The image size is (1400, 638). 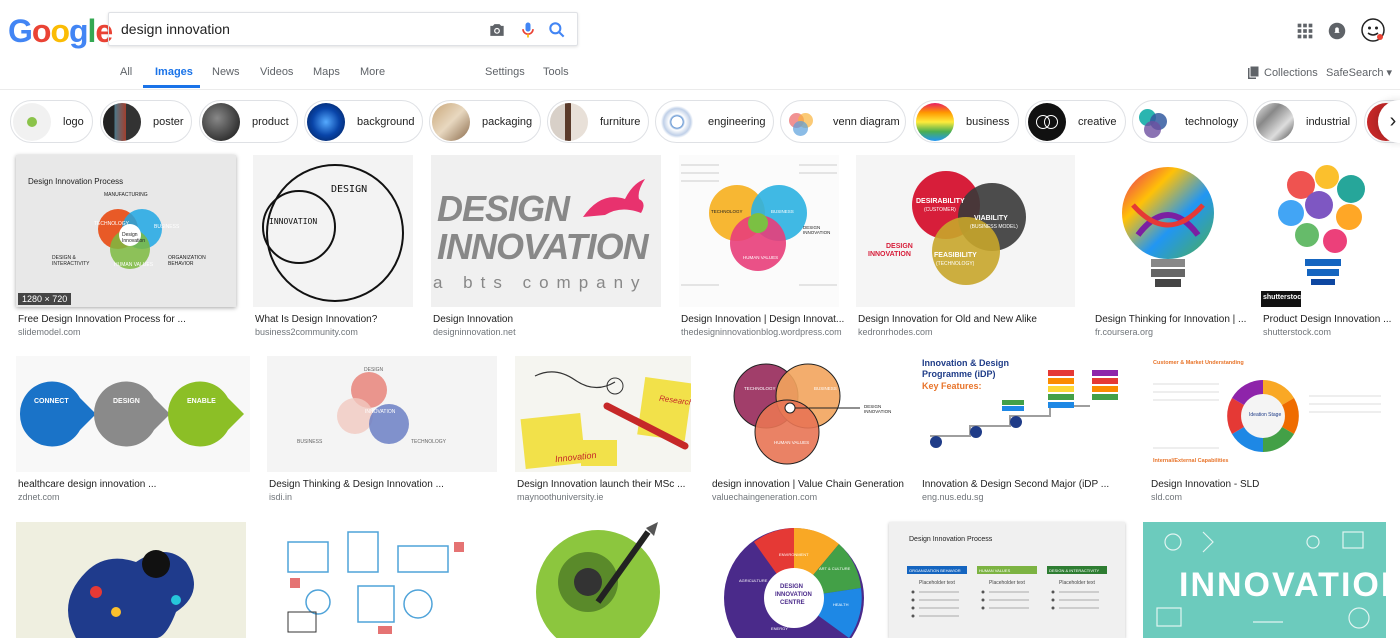 I want to click on google-logo: Google, so click(x=60, y=31).